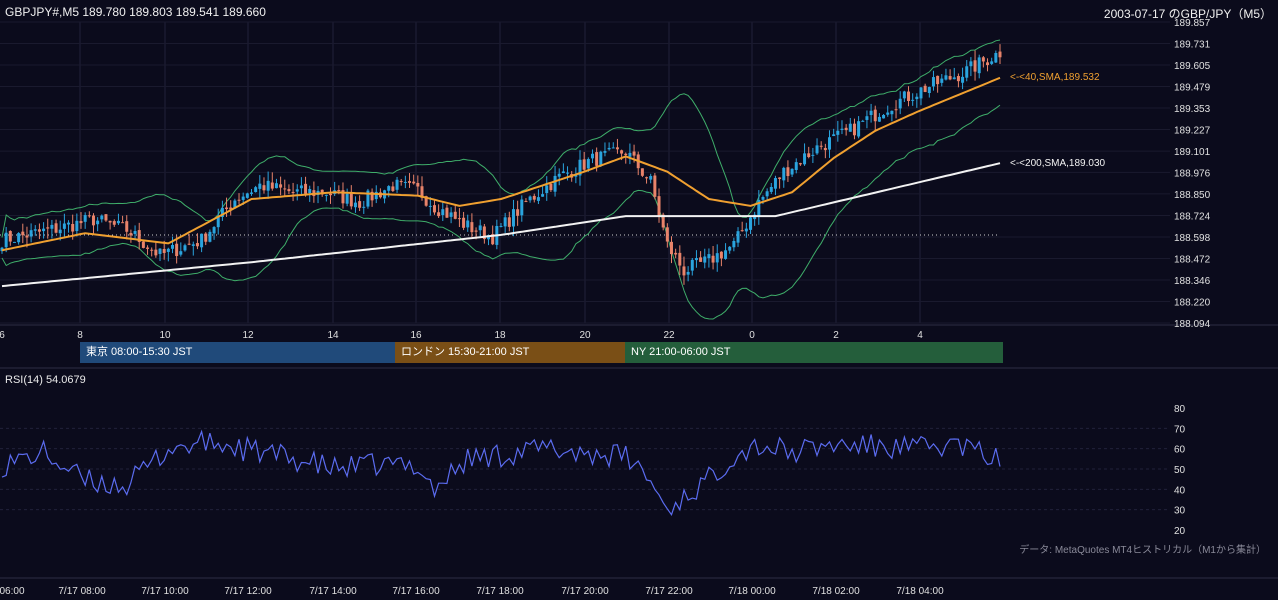 The width and height of the screenshot is (1278, 600). What do you see at coordinates (1187, 14) in the screenshot?
I see `chart-date-title: 2003-07-17 のGBP/JPY（M5）` at bounding box center [1187, 14].